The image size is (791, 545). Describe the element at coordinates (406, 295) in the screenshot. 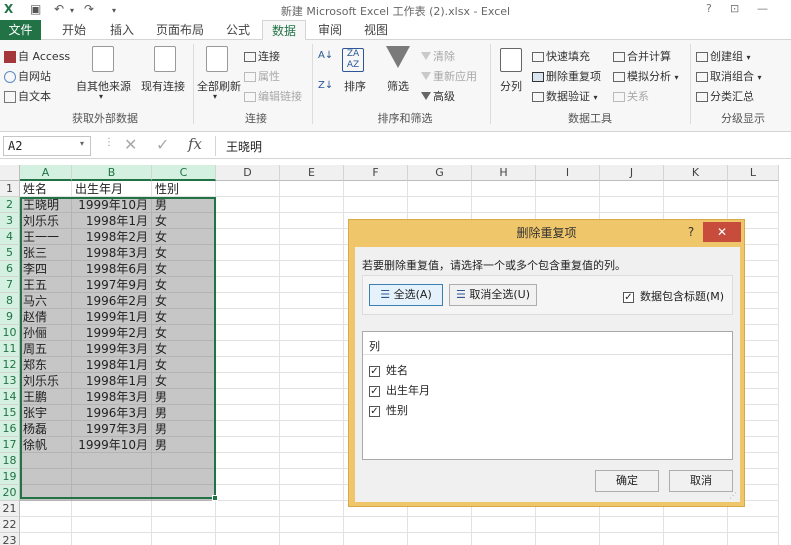

I see `select-all-button: ☰ 全选(A)` at that location.